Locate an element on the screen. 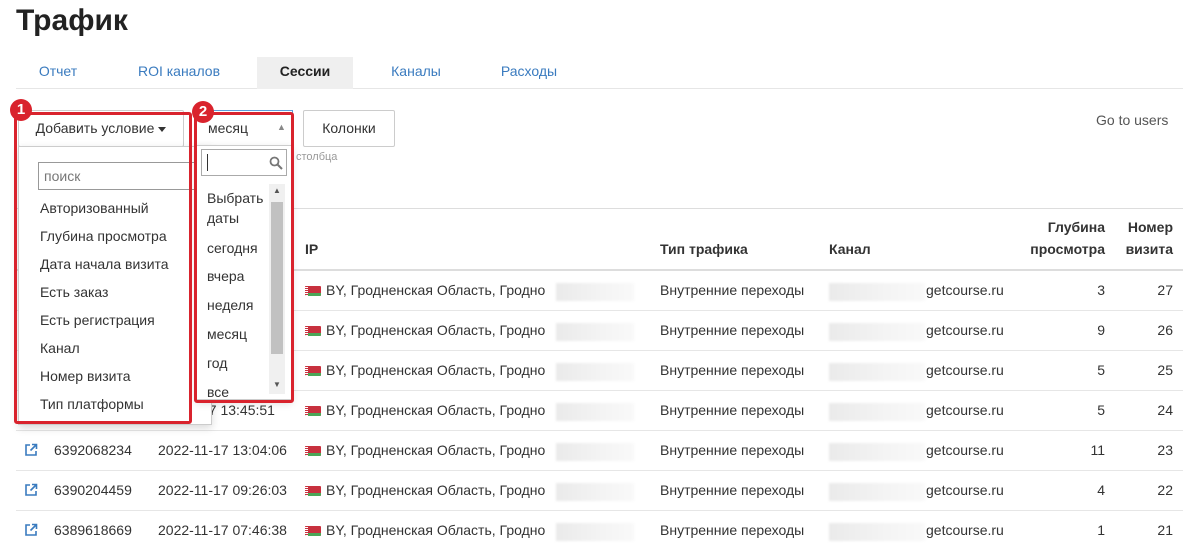 The height and width of the screenshot is (549, 1199). tabs-bar: Отчет ROI каналов Сессии Каналы Расходы is located at coordinates (599, 73).